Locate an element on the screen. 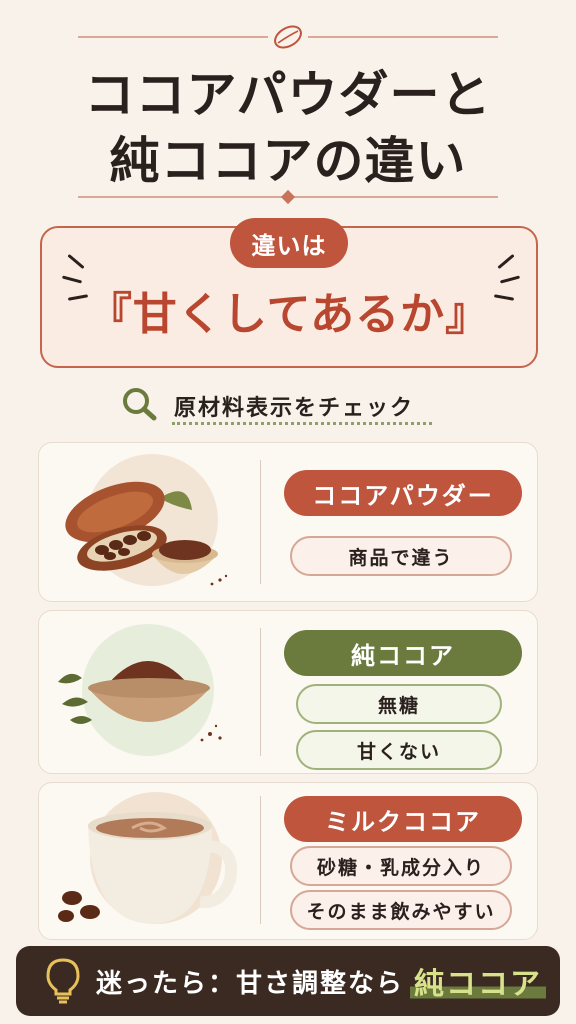 The image size is (576, 1024). label-pure-cocoa: 純ココア is located at coordinates (403, 653).